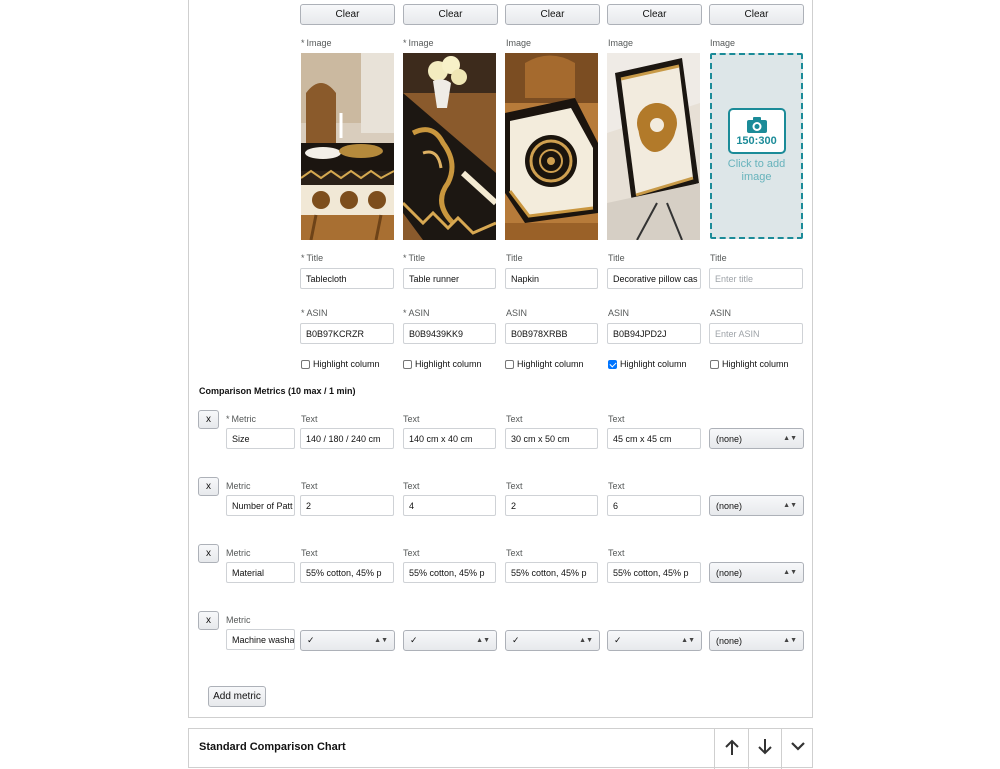 The height and width of the screenshot is (769, 1000). What do you see at coordinates (260, 438) in the screenshot?
I see `metric-name-input: Size` at bounding box center [260, 438].